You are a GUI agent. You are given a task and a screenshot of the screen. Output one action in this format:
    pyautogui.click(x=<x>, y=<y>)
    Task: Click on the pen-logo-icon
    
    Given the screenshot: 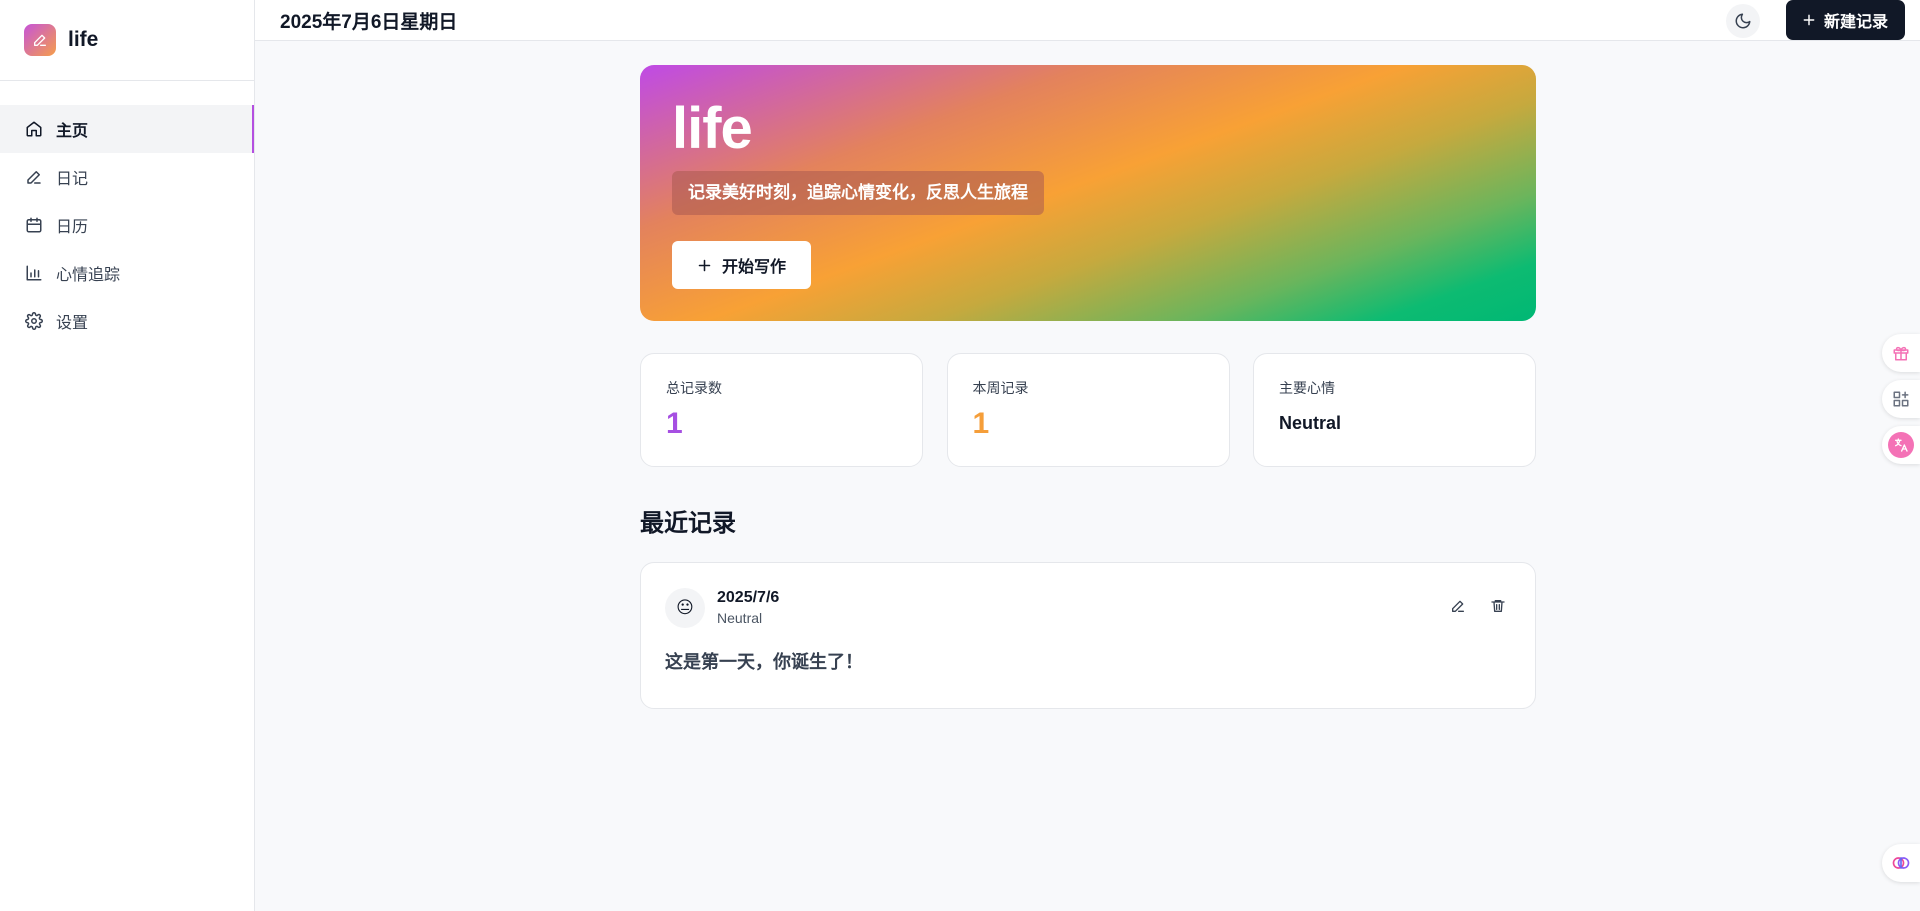 What is the action you would take?
    pyautogui.click(x=40, y=40)
    